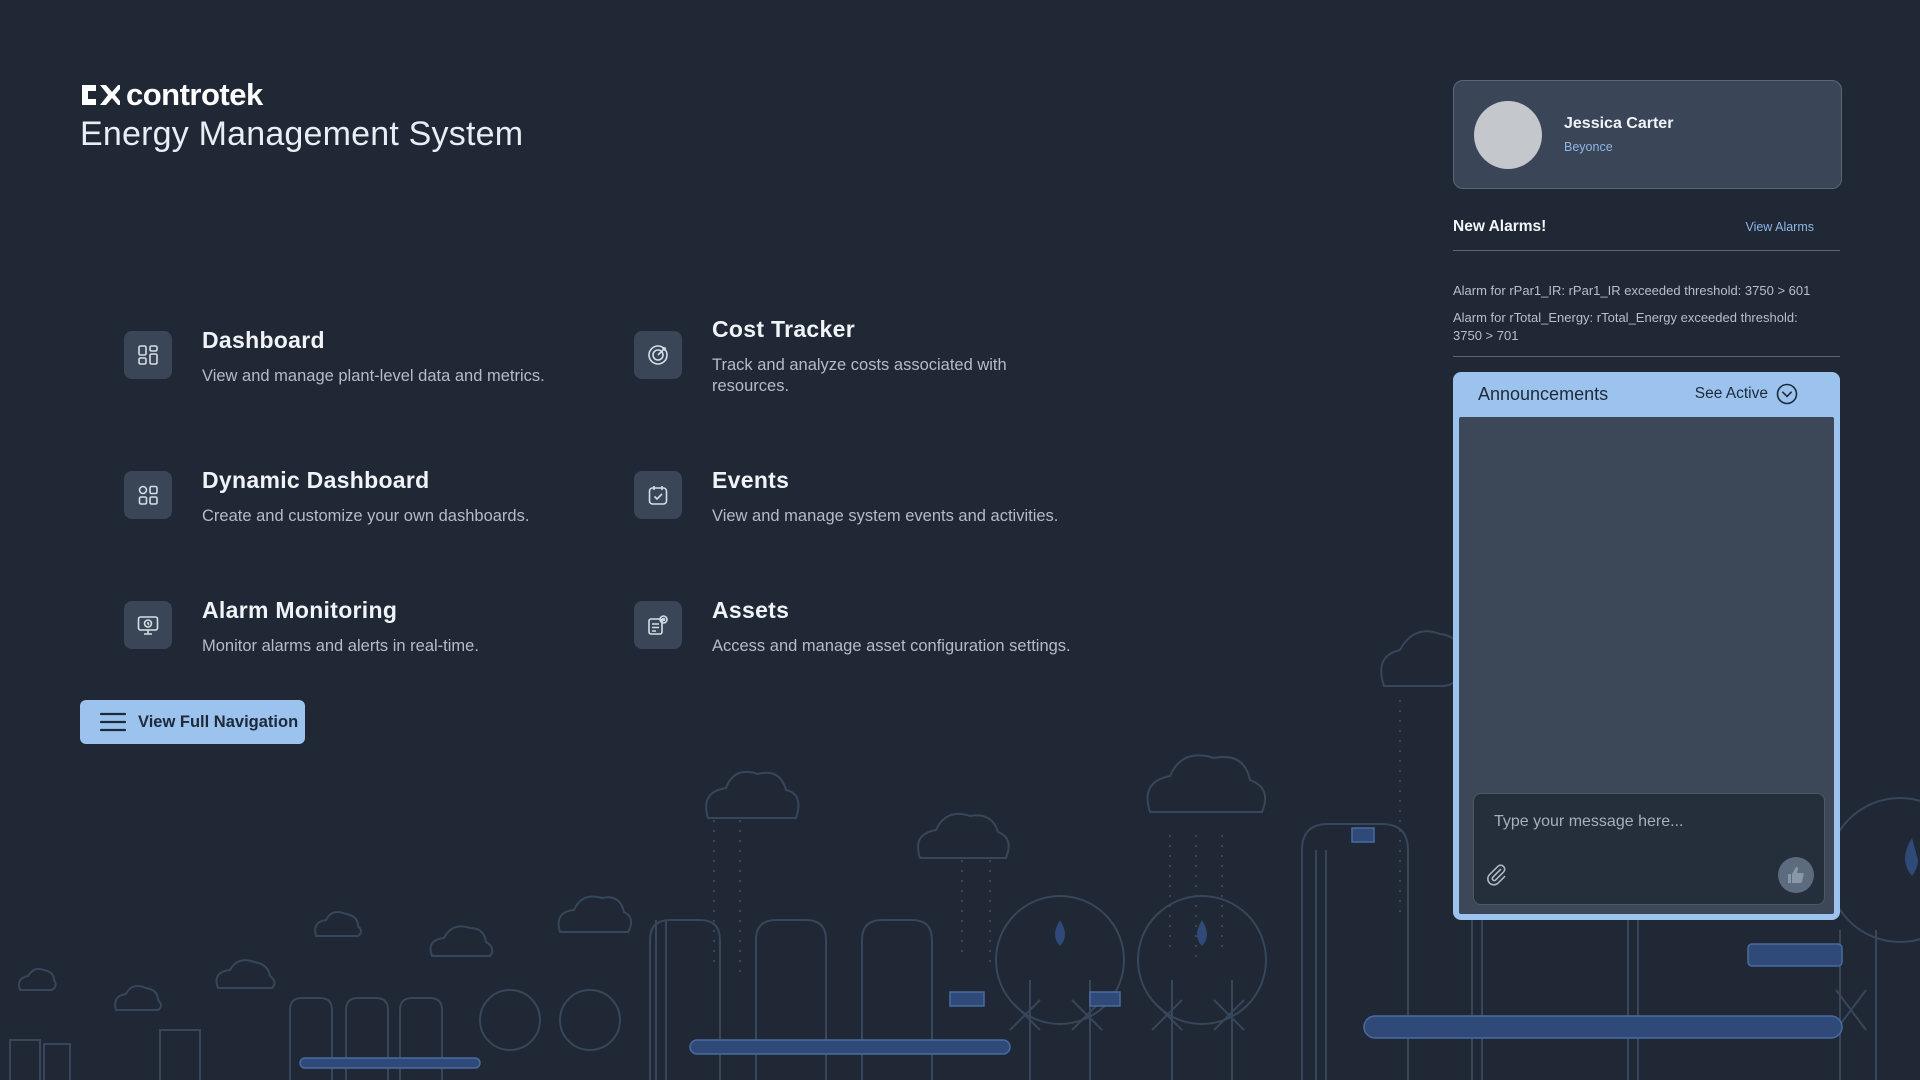  Describe the element at coordinates (751, 610) in the screenshot. I see `nav-title: Assets` at that location.